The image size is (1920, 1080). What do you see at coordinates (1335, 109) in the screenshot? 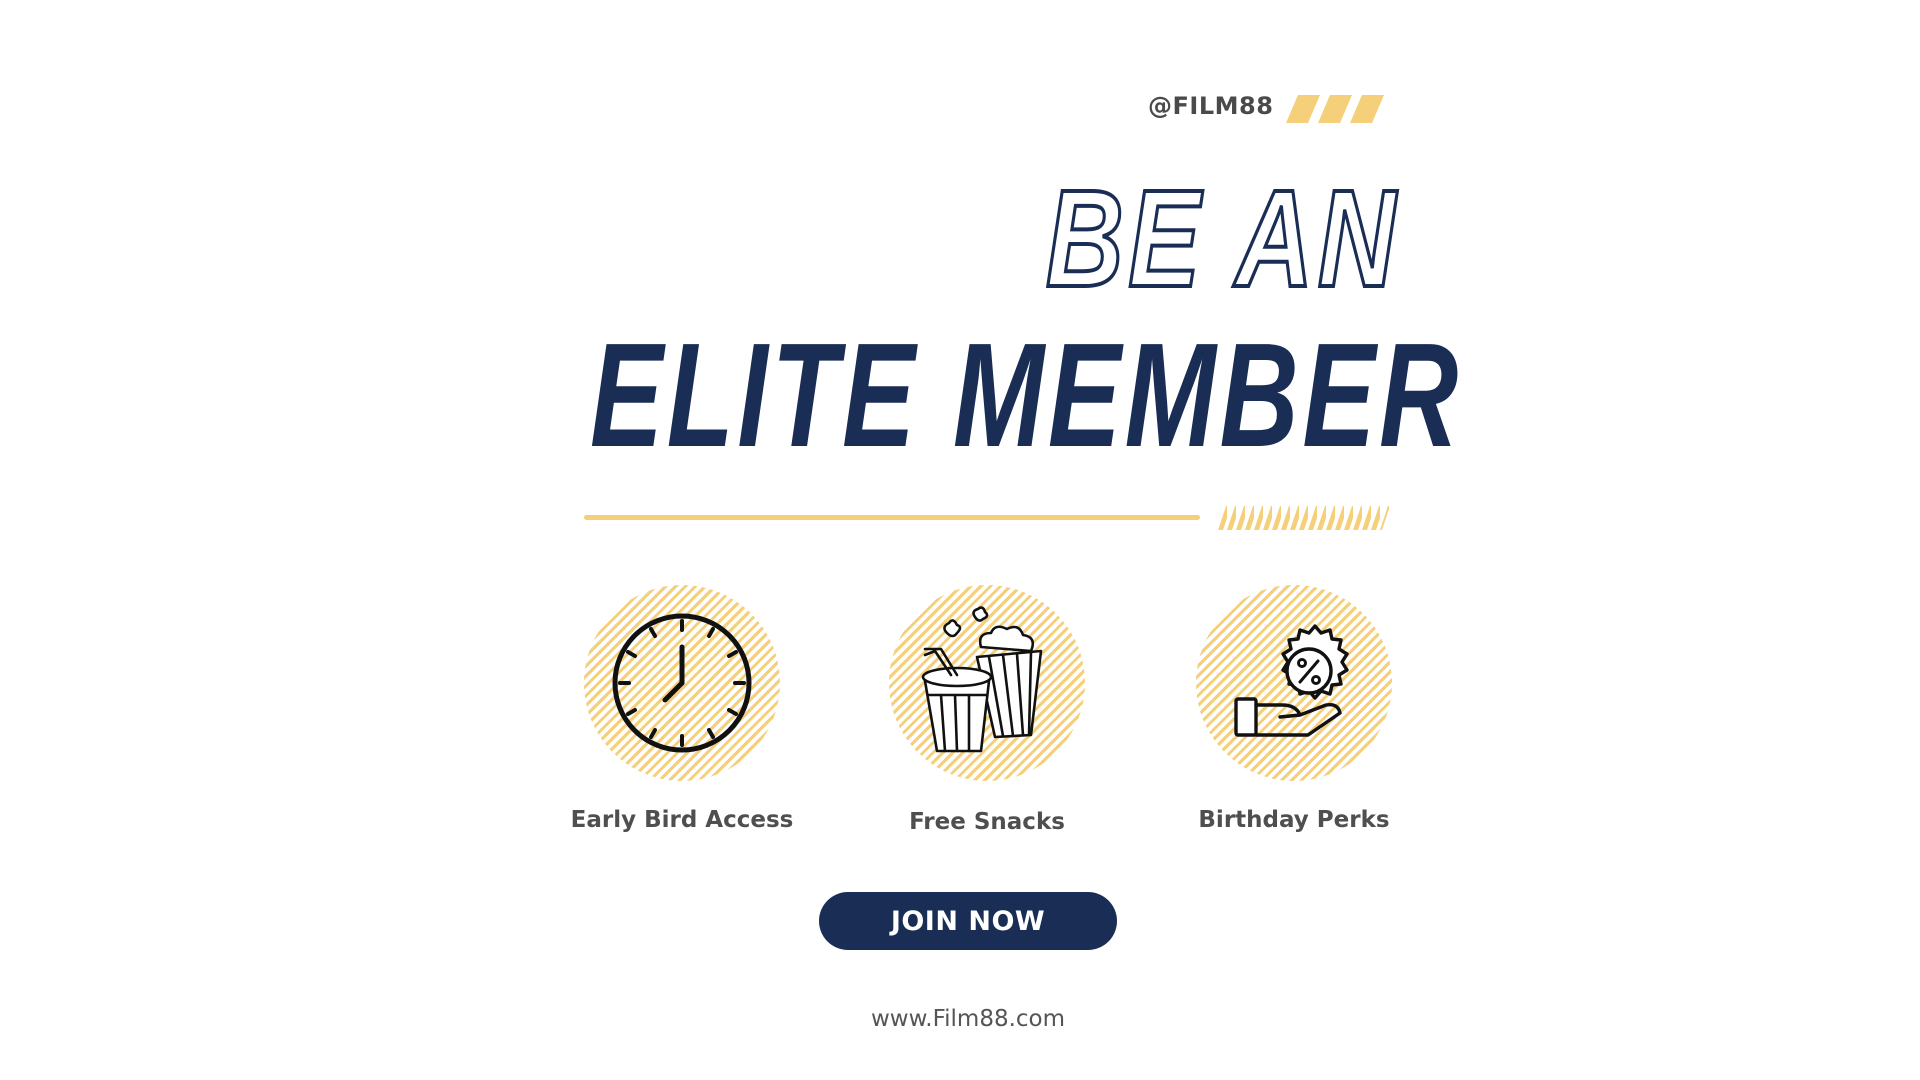
I see `decorative-stripes-top` at bounding box center [1335, 109].